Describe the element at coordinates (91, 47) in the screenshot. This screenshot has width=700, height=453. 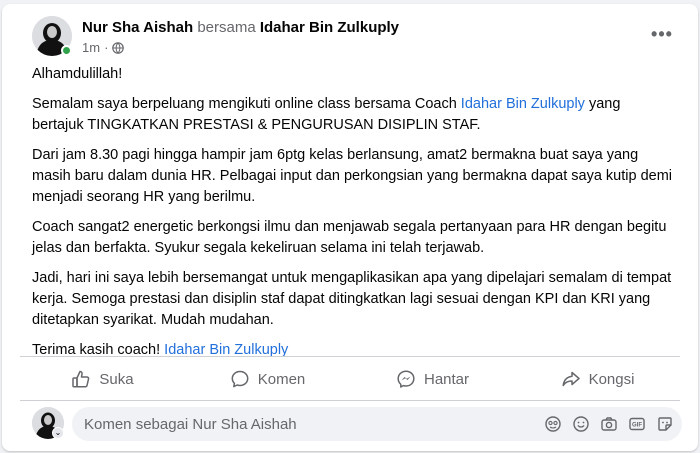
I see `post-time: 1m` at that location.